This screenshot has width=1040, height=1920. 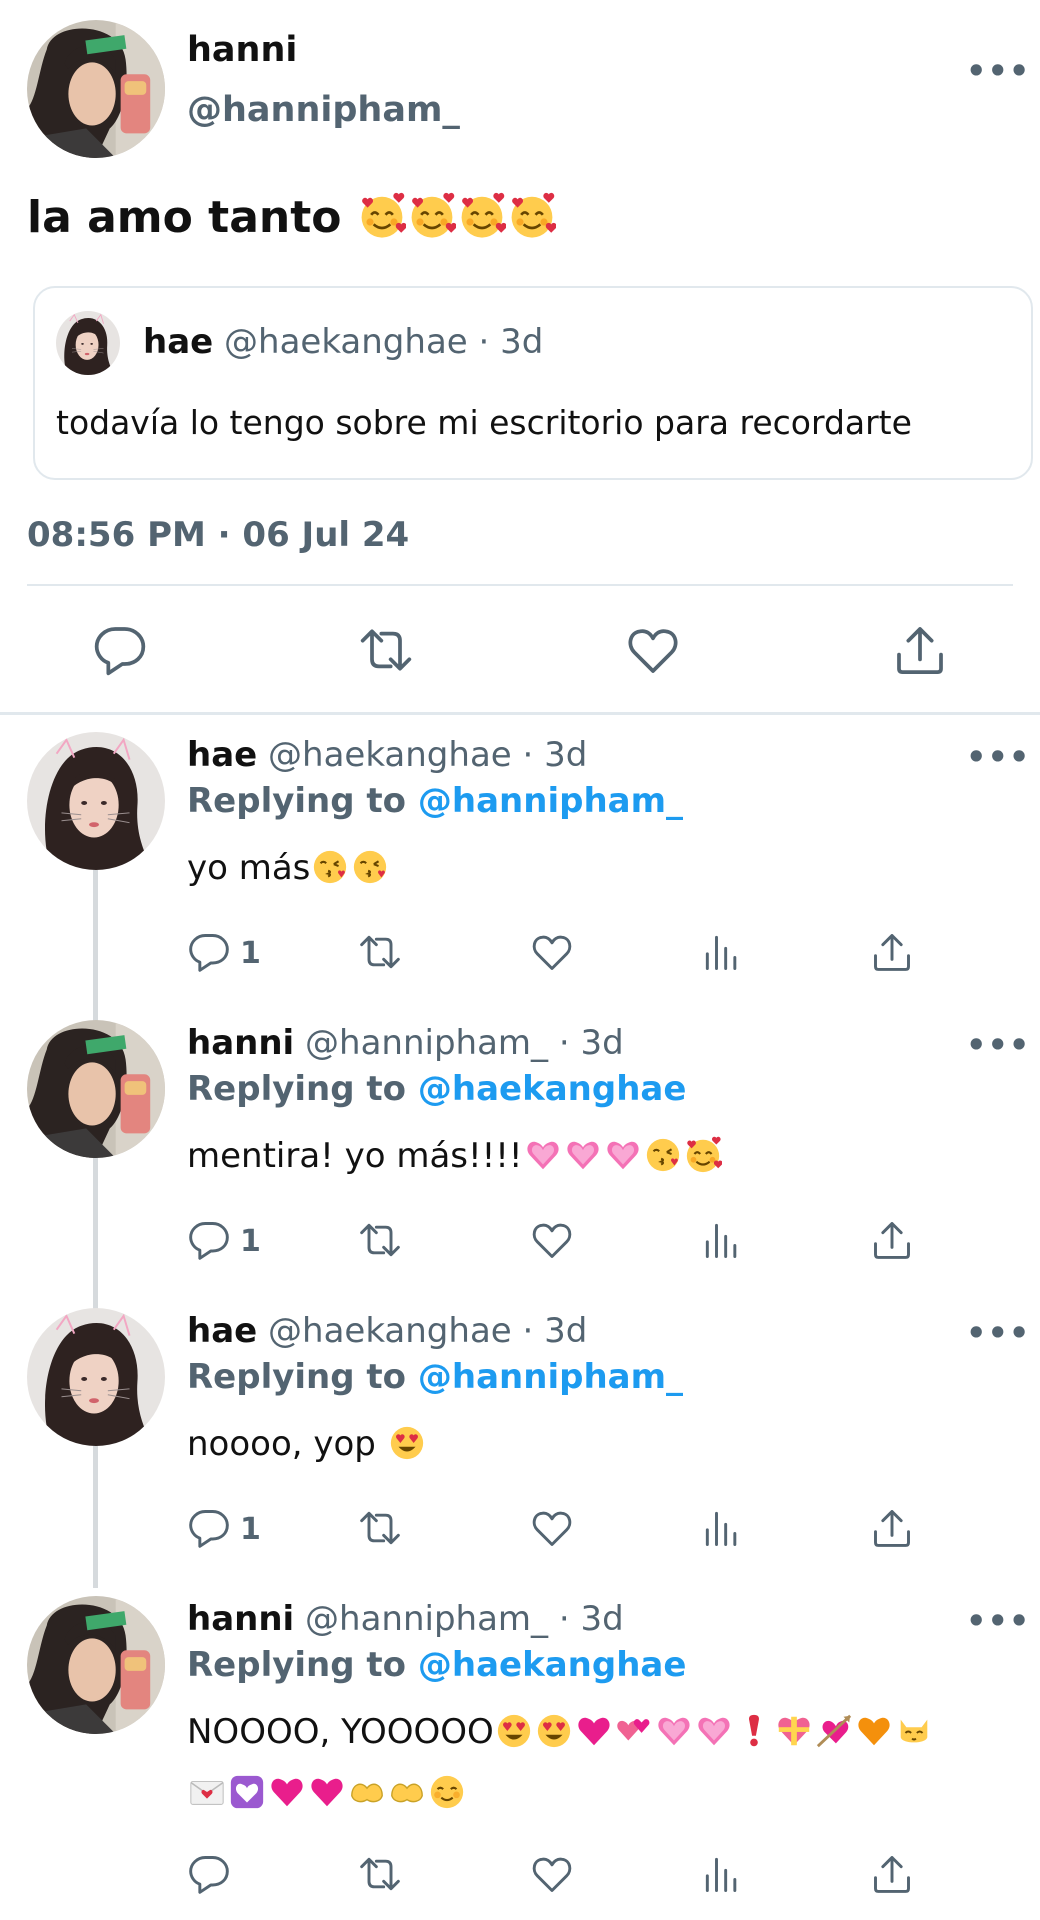 What do you see at coordinates (288, 868) in the screenshot?
I see `reply-text: yo más` at bounding box center [288, 868].